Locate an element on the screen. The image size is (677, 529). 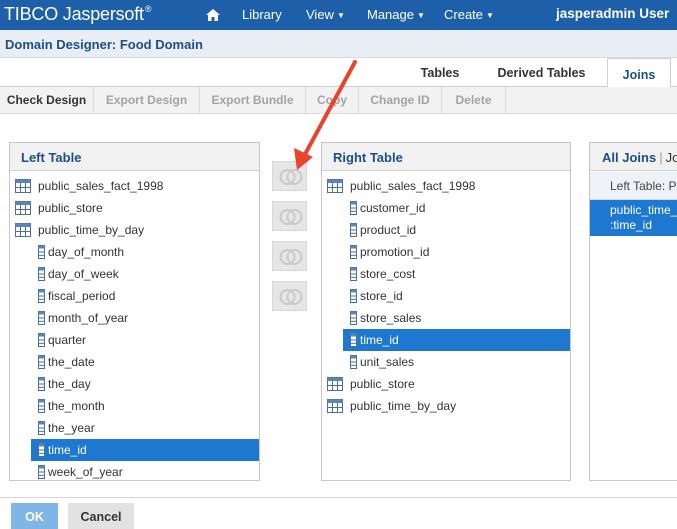
column-name: day_of_week is located at coordinates (83, 274).